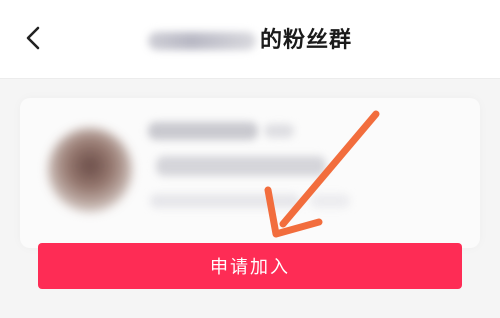 Image resolution: width=500 pixels, height=318 pixels. What do you see at coordinates (250, 266) in the screenshot?
I see `join-request-button: 申请加入` at bounding box center [250, 266].